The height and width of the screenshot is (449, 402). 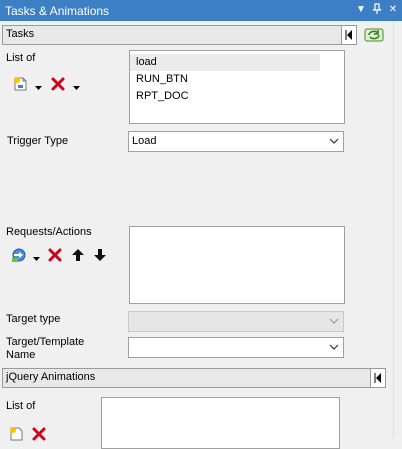 I want to click on requests-actions-label: Requests/Actions, so click(x=49, y=232).